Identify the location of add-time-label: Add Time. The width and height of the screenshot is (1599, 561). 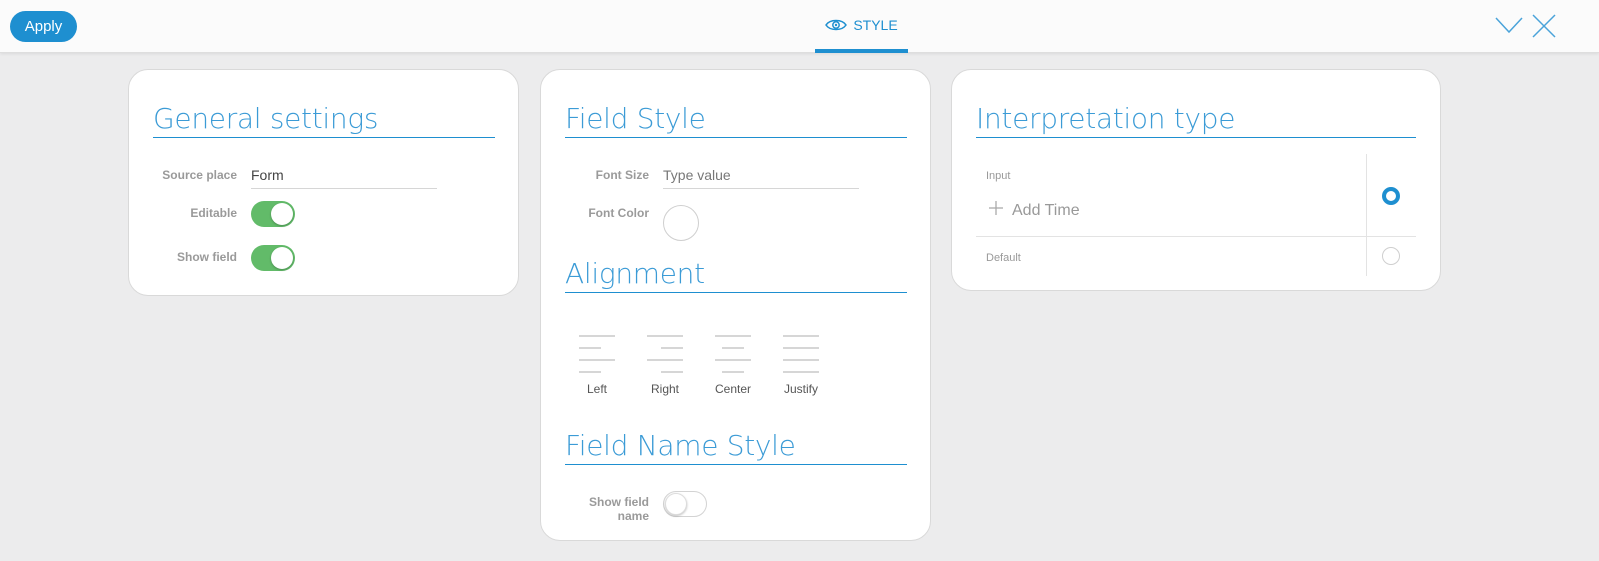
(1046, 210).